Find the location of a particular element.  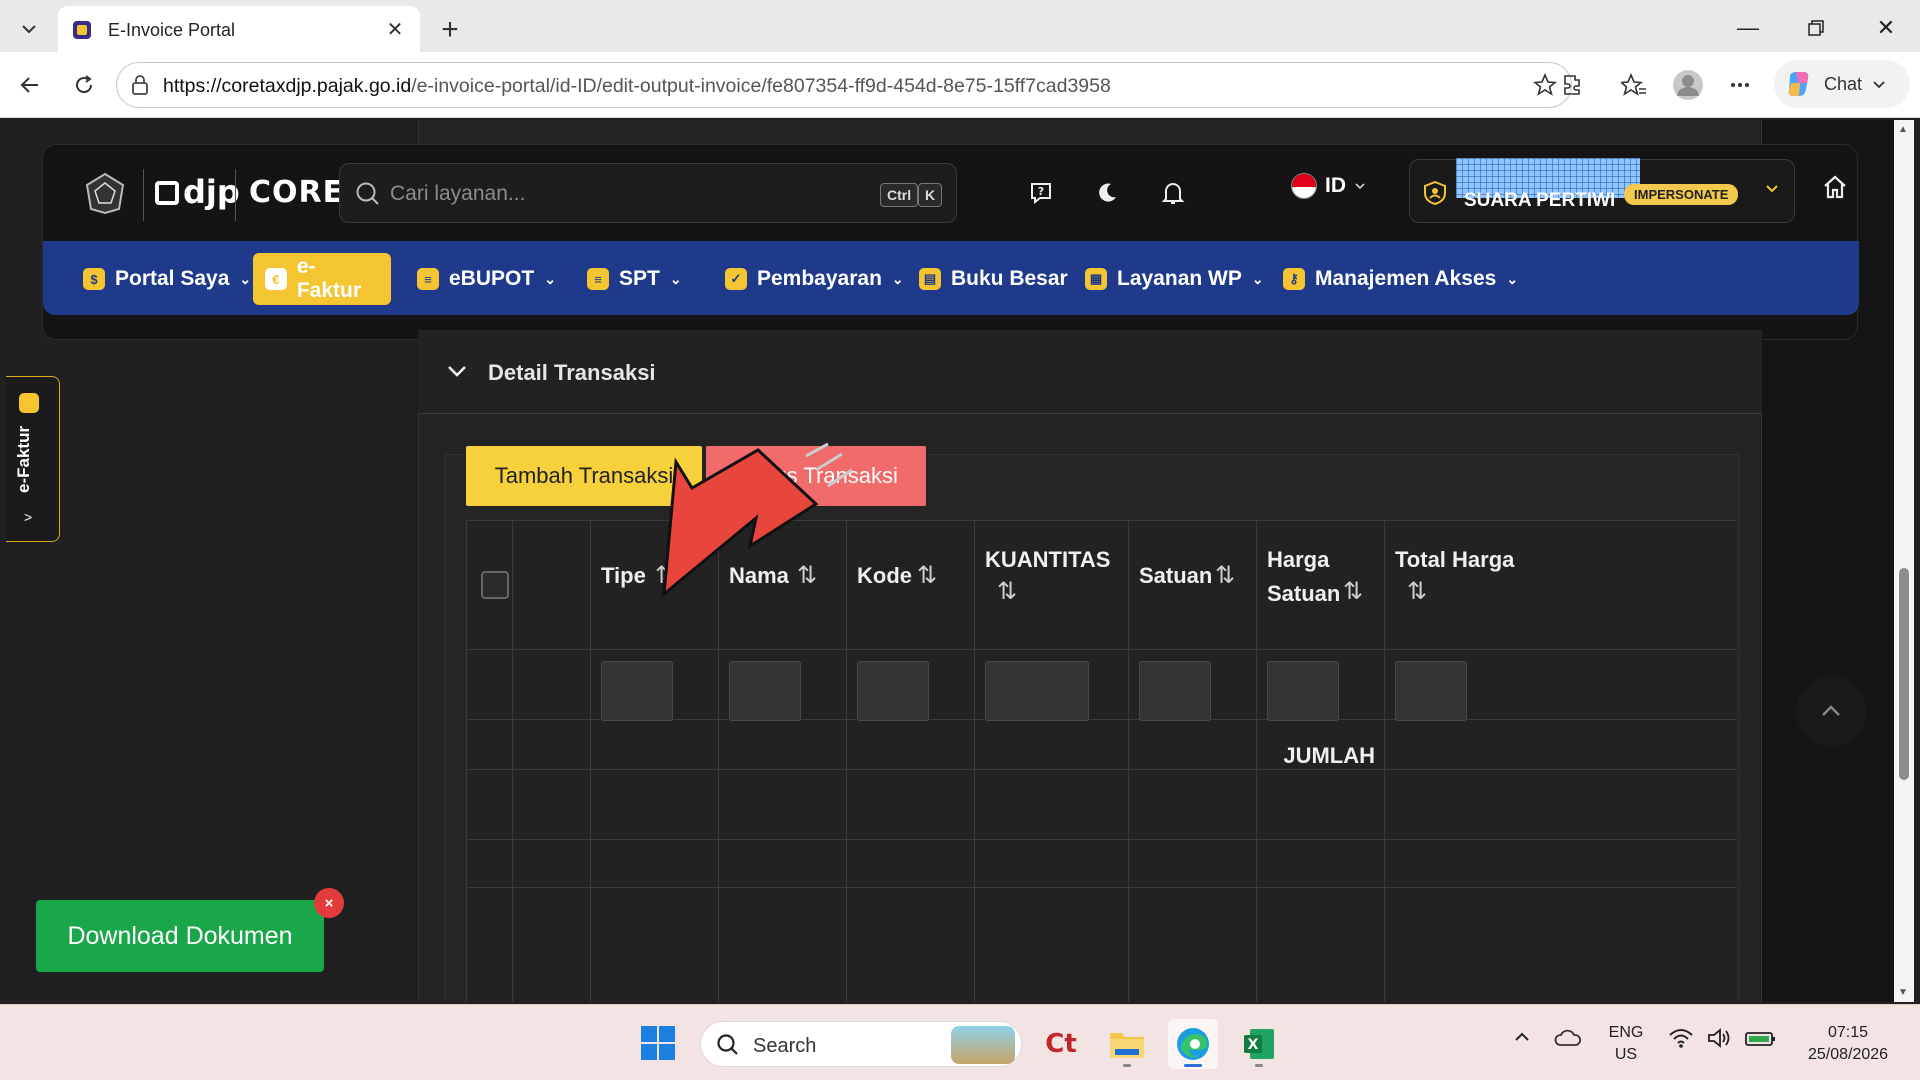

th-kuantitas: KUANTITAS is located at coordinates (1047, 560).